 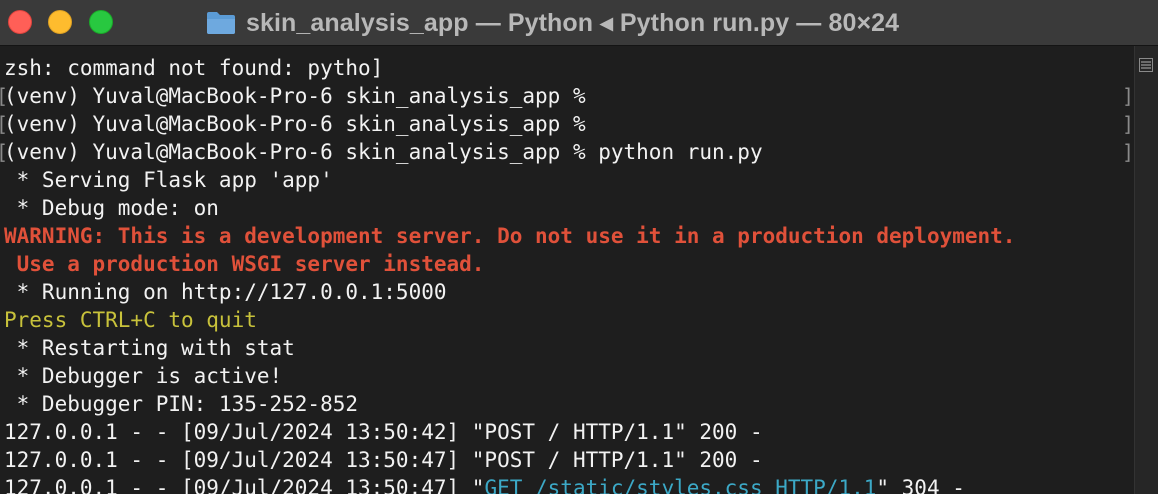 What do you see at coordinates (168, 180) in the screenshot?
I see `output-text: * Serving Flask app 'app'` at bounding box center [168, 180].